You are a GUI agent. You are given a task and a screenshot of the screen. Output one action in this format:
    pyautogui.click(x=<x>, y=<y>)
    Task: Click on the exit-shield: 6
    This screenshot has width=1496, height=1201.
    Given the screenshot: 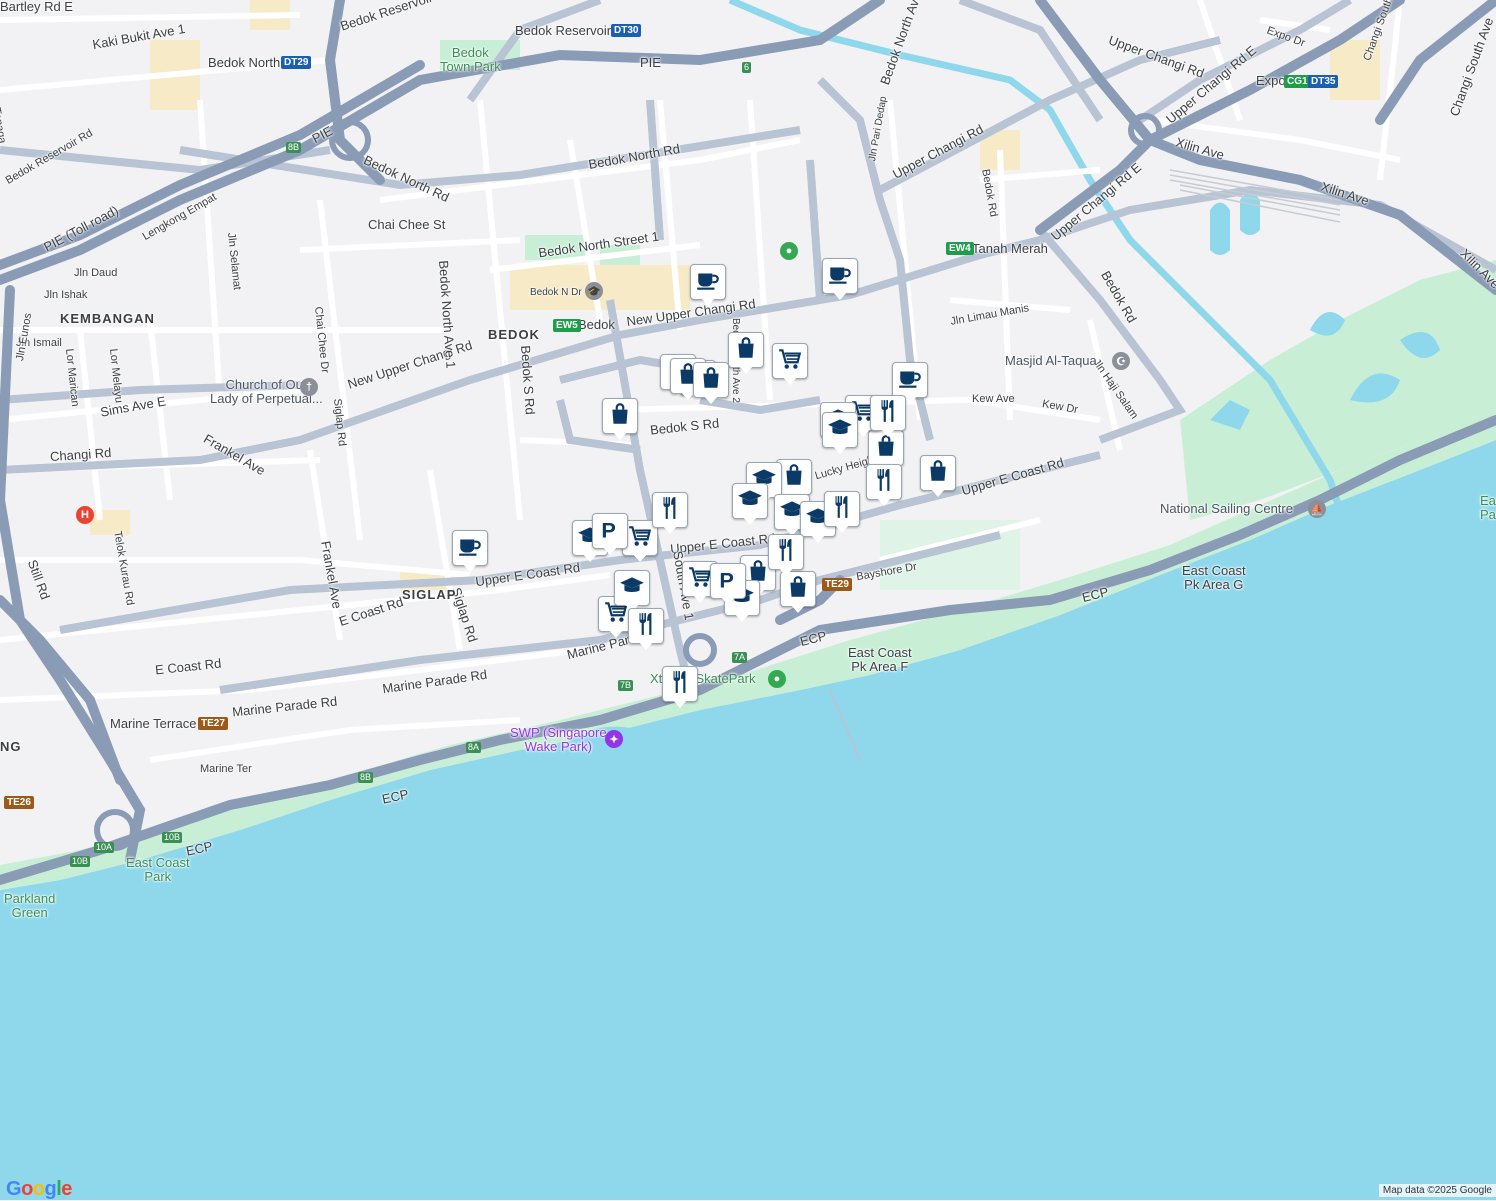 What is the action you would take?
    pyautogui.click(x=747, y=67)
    